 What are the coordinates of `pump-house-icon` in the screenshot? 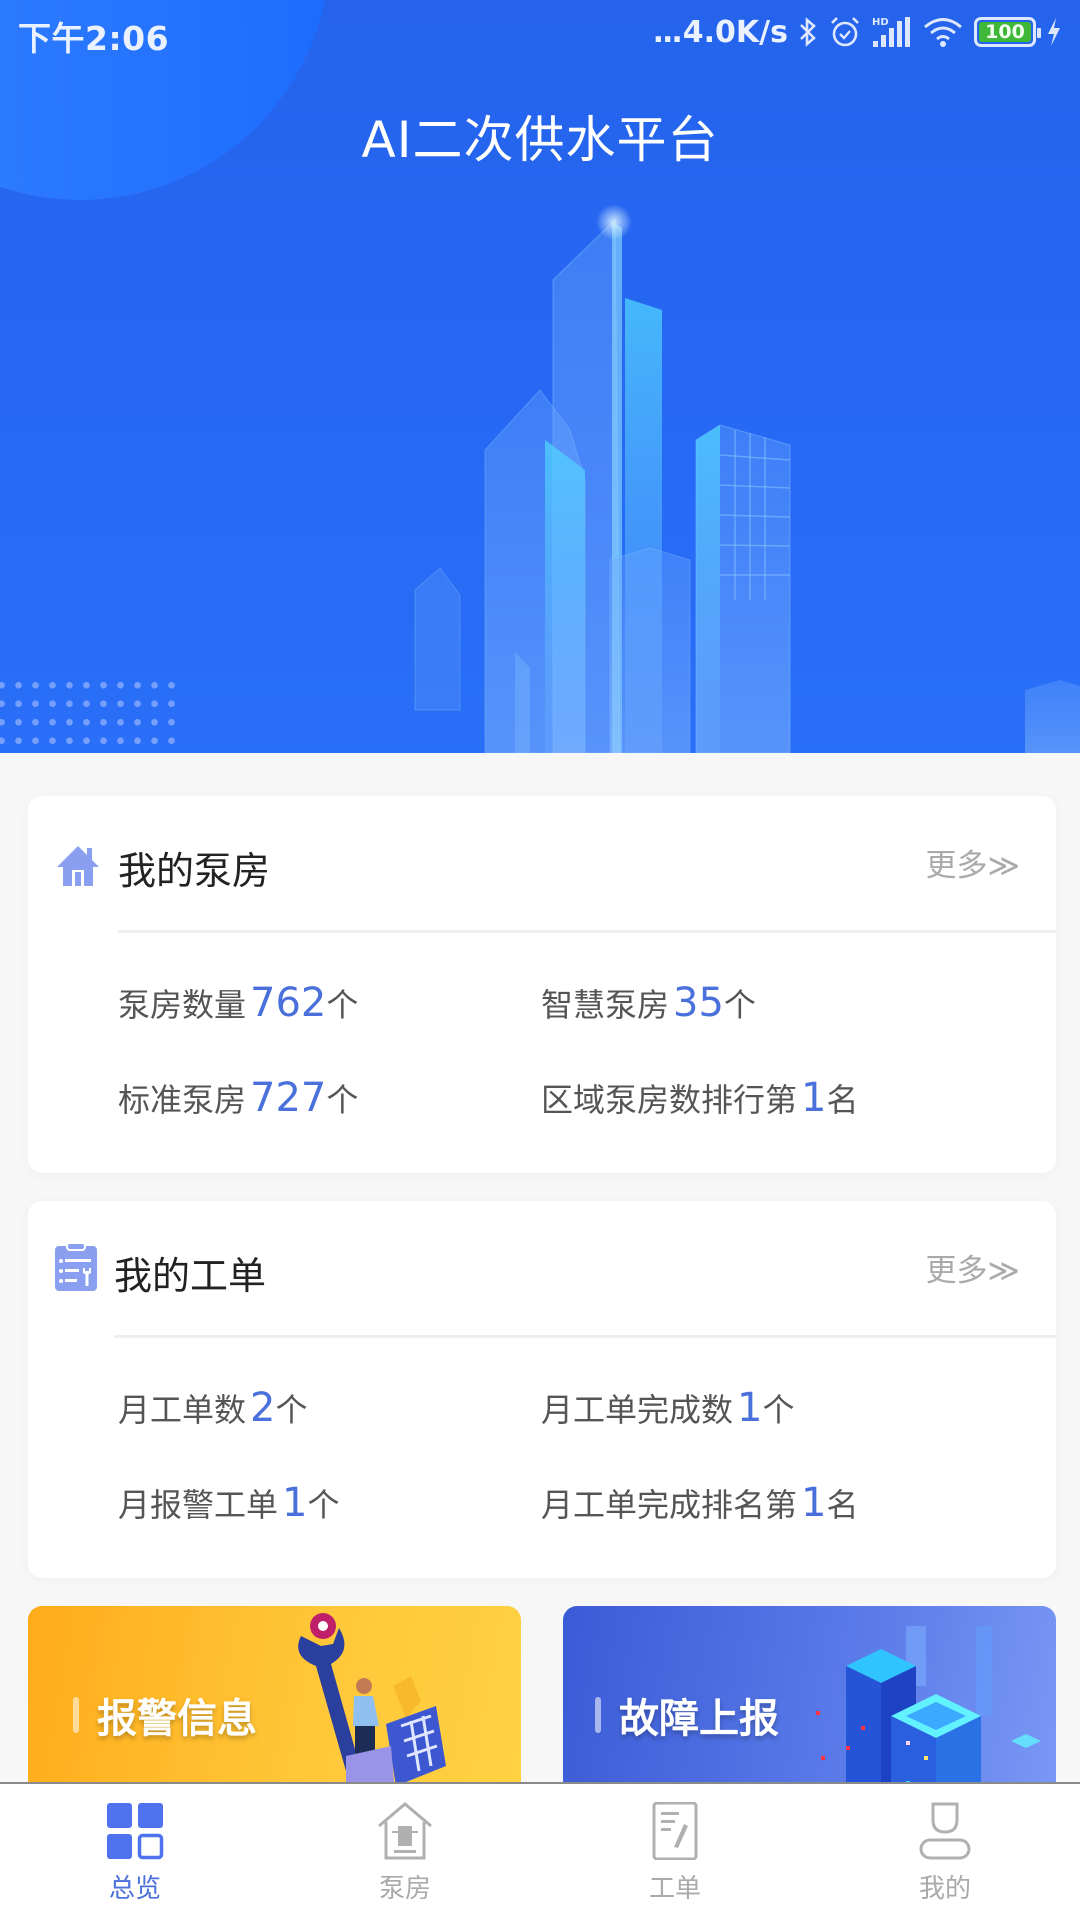 It's located at (405, 1831).